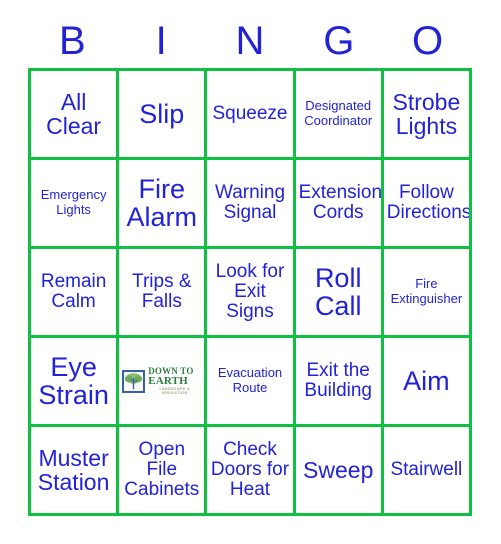 The height and width of the screenshot is (544, 501). I want to click on bingo-cell: Sweep, so click(338, 470).